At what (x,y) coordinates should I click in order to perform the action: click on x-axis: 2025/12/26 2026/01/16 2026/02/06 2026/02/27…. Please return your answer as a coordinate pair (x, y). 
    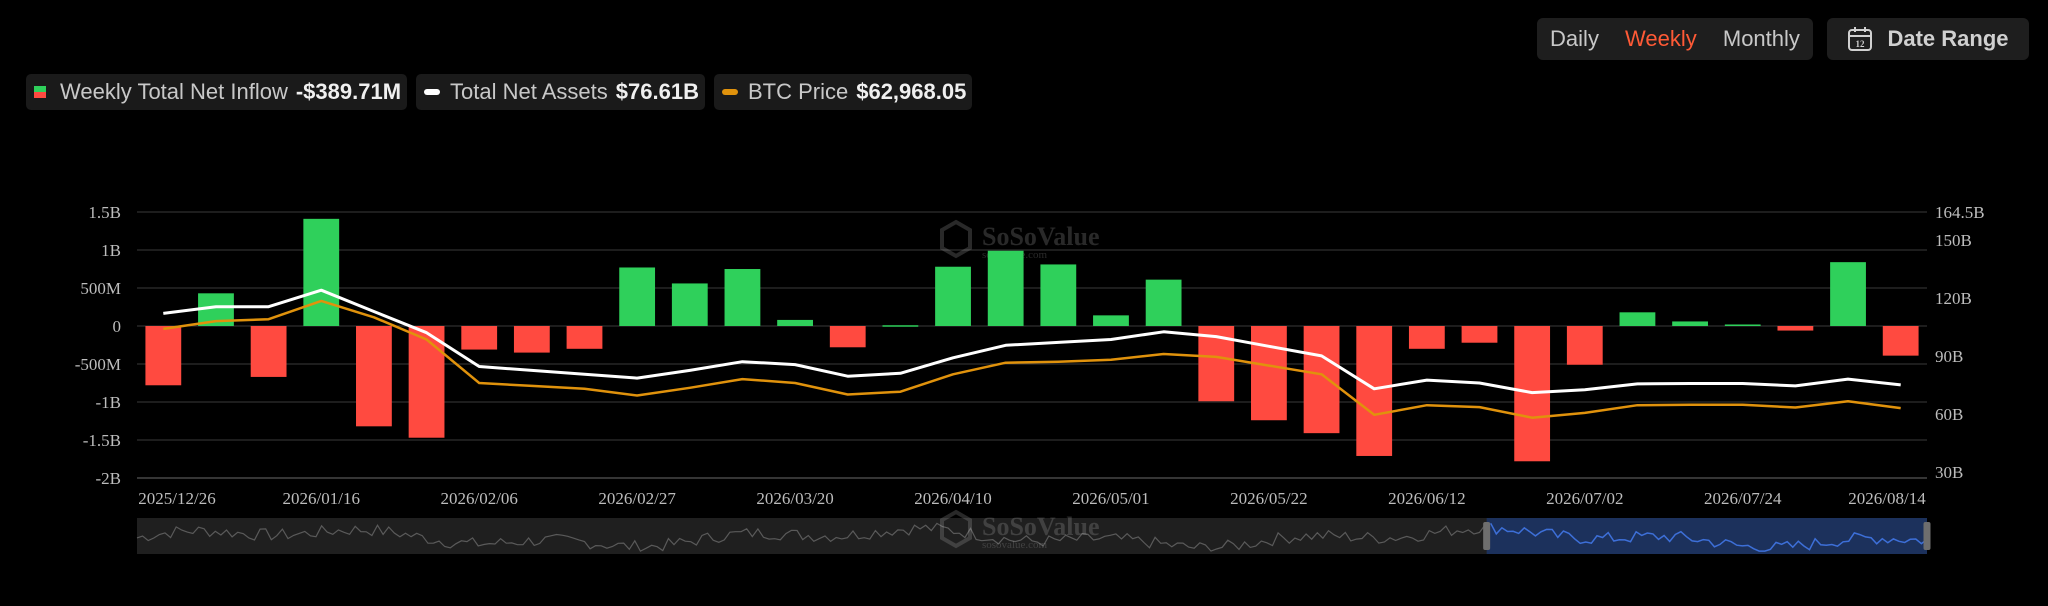
    Looking at the image, I should click on (1032, 498).